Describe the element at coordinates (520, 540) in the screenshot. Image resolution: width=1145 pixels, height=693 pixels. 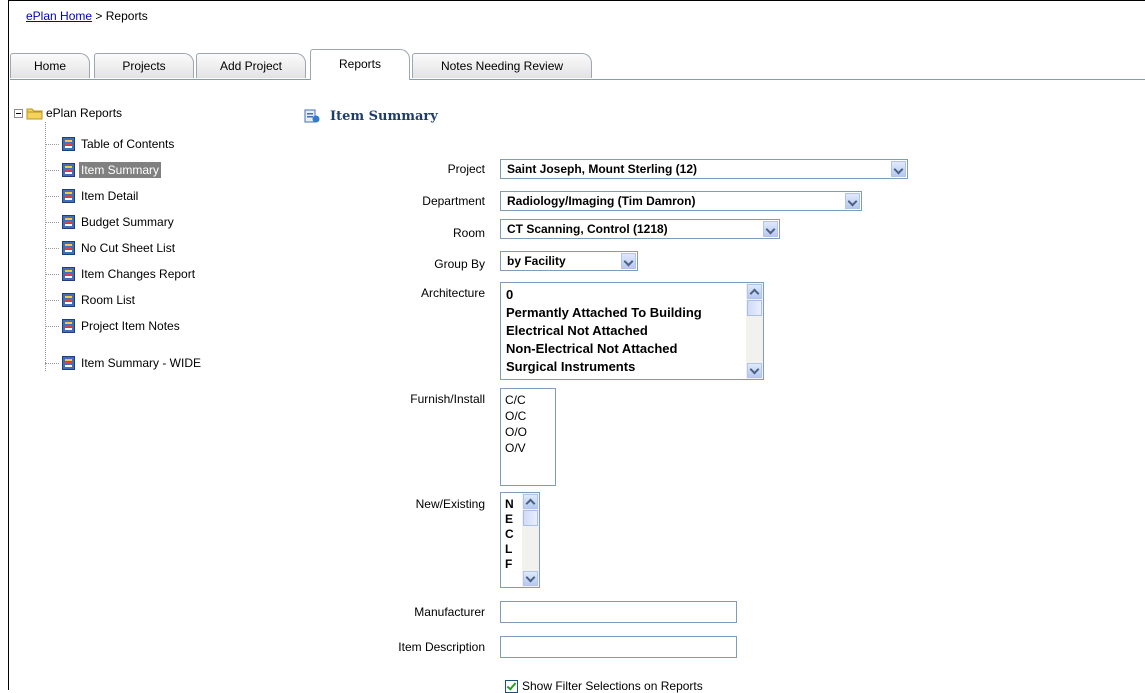
I see `new-existing-listbox: N E C L F` at that location.